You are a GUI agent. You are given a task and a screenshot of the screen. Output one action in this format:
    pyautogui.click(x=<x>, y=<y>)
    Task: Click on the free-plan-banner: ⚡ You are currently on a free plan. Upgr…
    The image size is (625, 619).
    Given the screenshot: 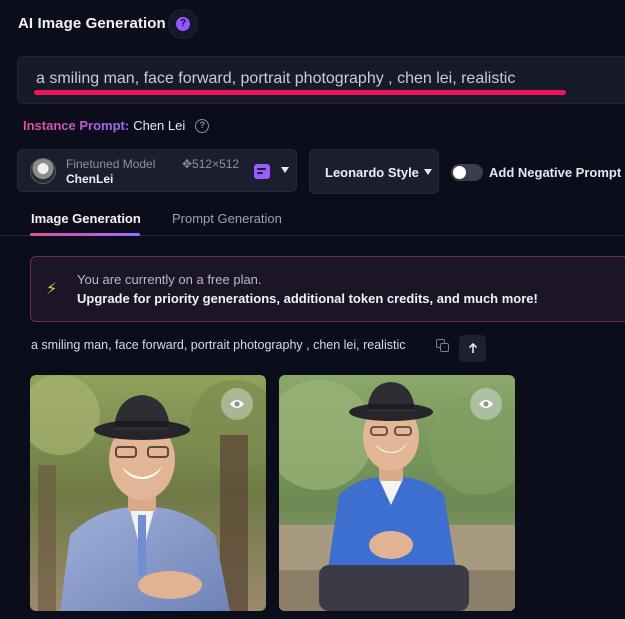 What is the action you would take?
    pyautogui.click(x=327, y=289)
    